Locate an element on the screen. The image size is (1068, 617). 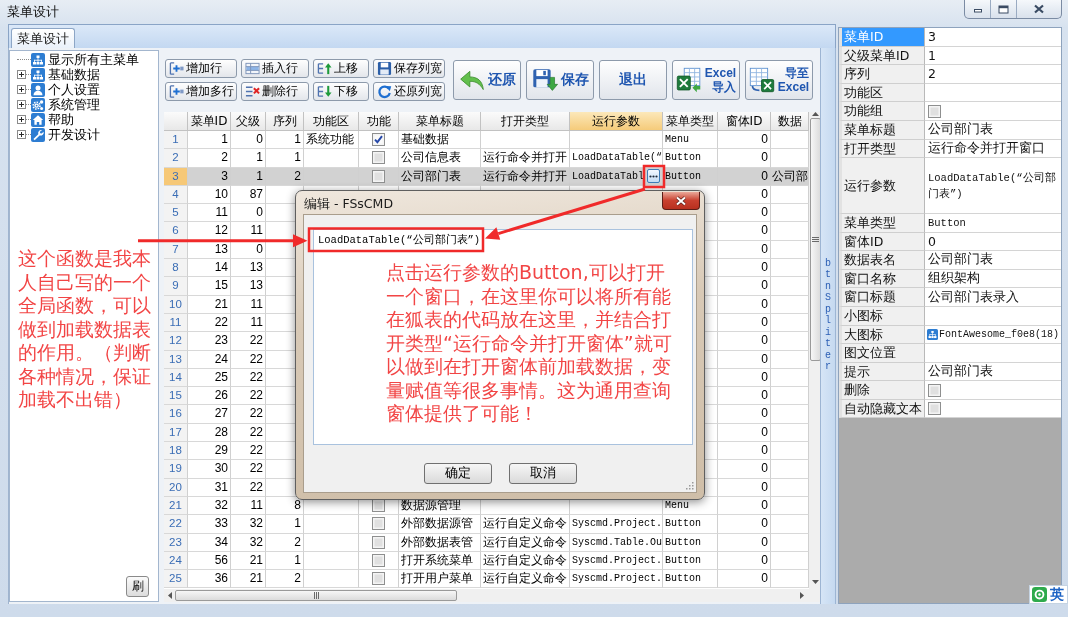
toolbar-button: 增加行 is located at coordinates (201, 68).